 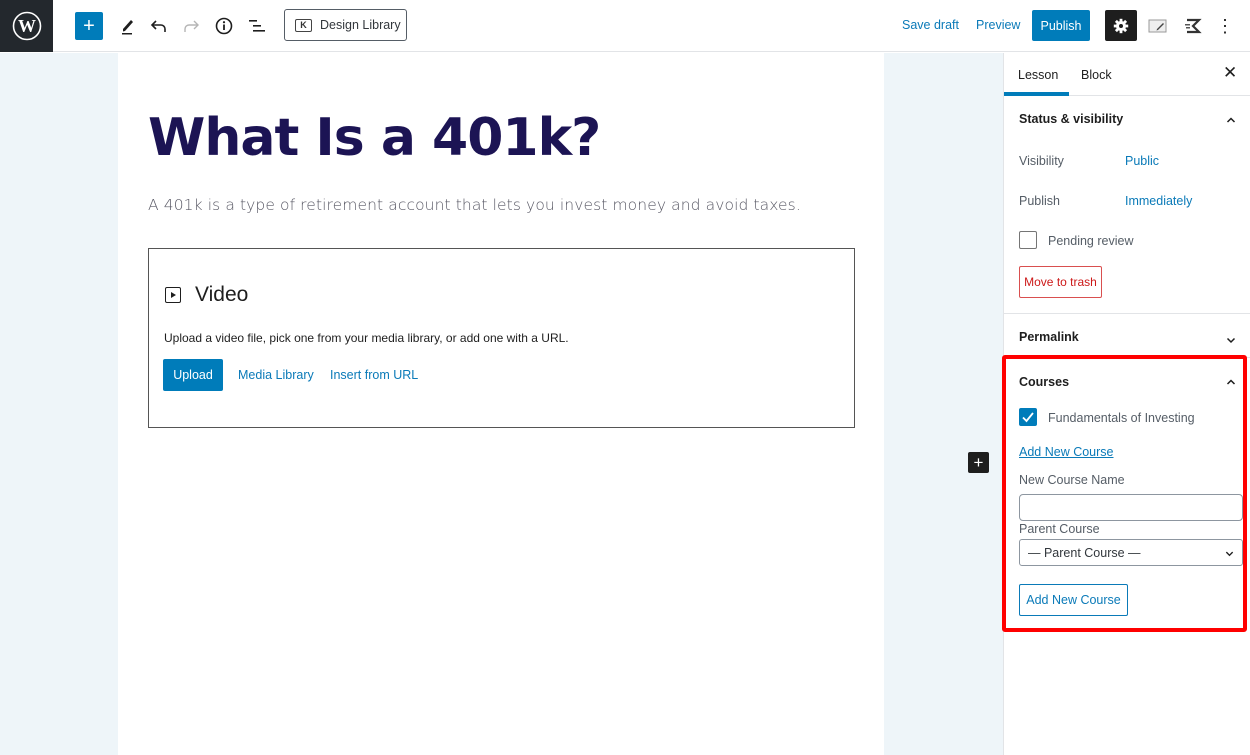 I want to click on list-view-icon, so click(x=257, y=26).